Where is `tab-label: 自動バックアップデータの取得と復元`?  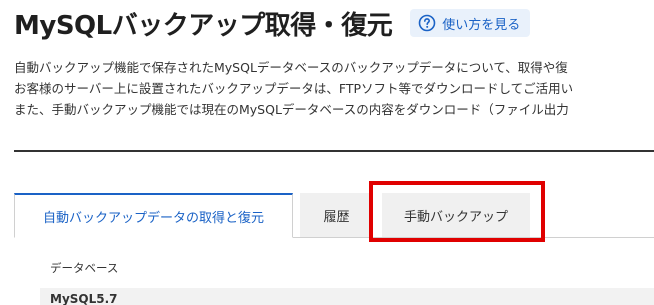 tab-label: 自動バックアップデータの取得と復元 is located at coordinates (153, 218).